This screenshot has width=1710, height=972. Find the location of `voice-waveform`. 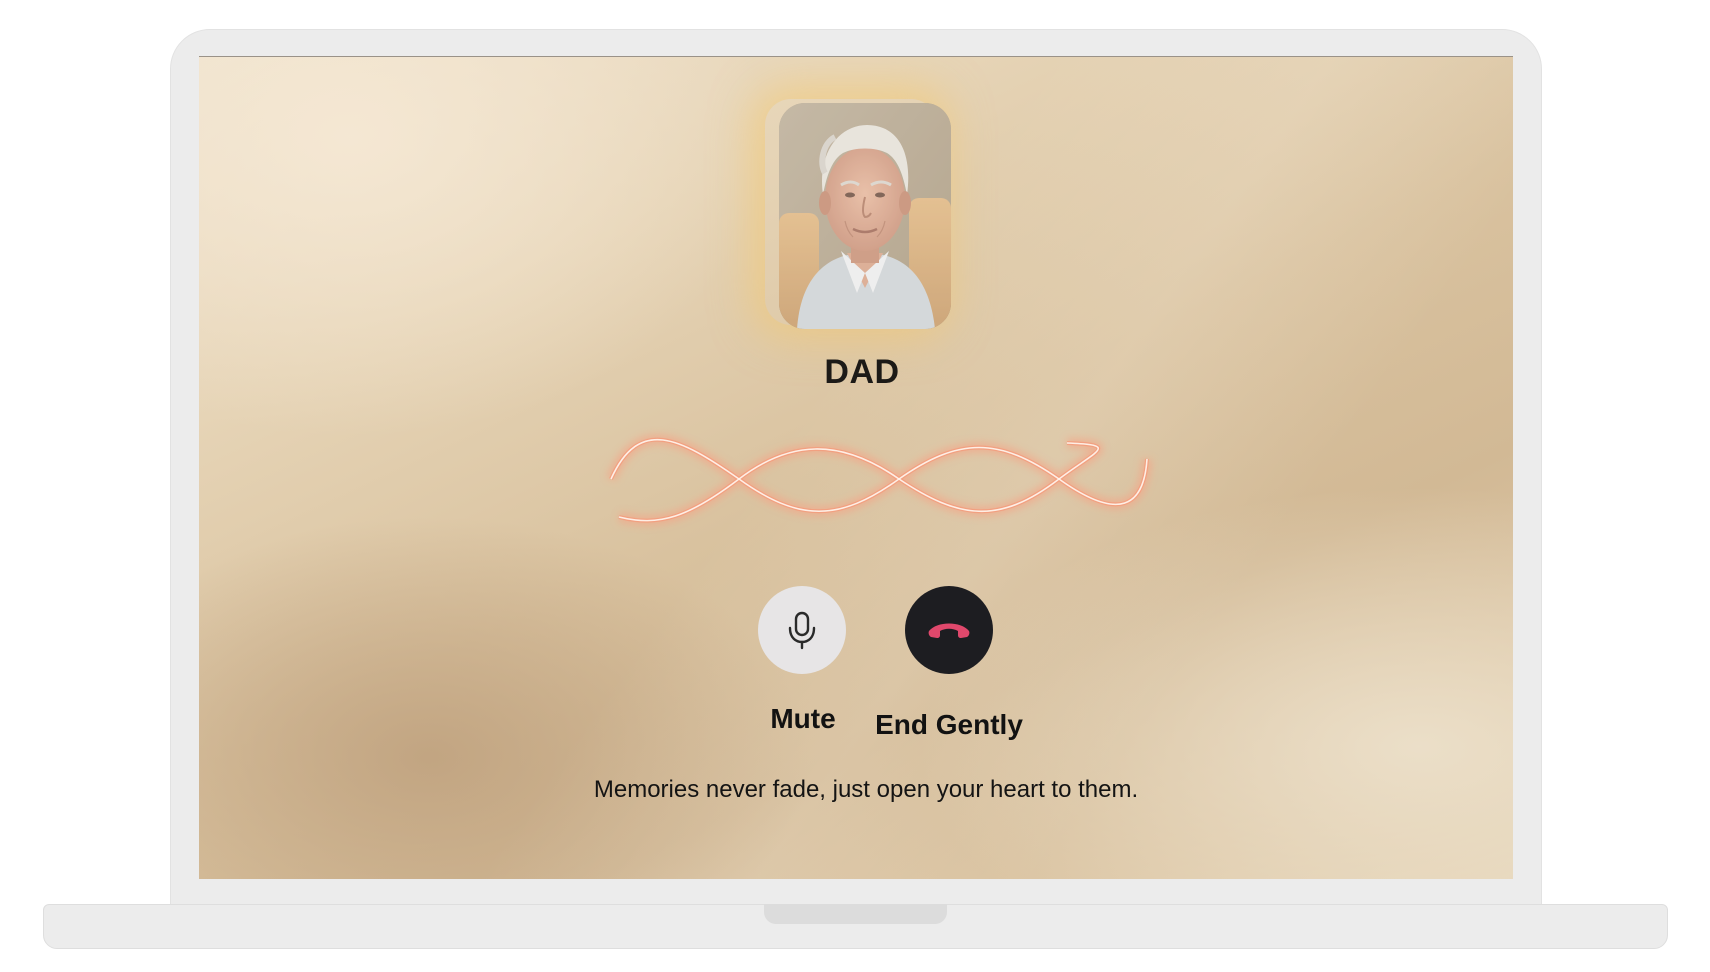

voice-waveform is located at coordinates (879, 480).